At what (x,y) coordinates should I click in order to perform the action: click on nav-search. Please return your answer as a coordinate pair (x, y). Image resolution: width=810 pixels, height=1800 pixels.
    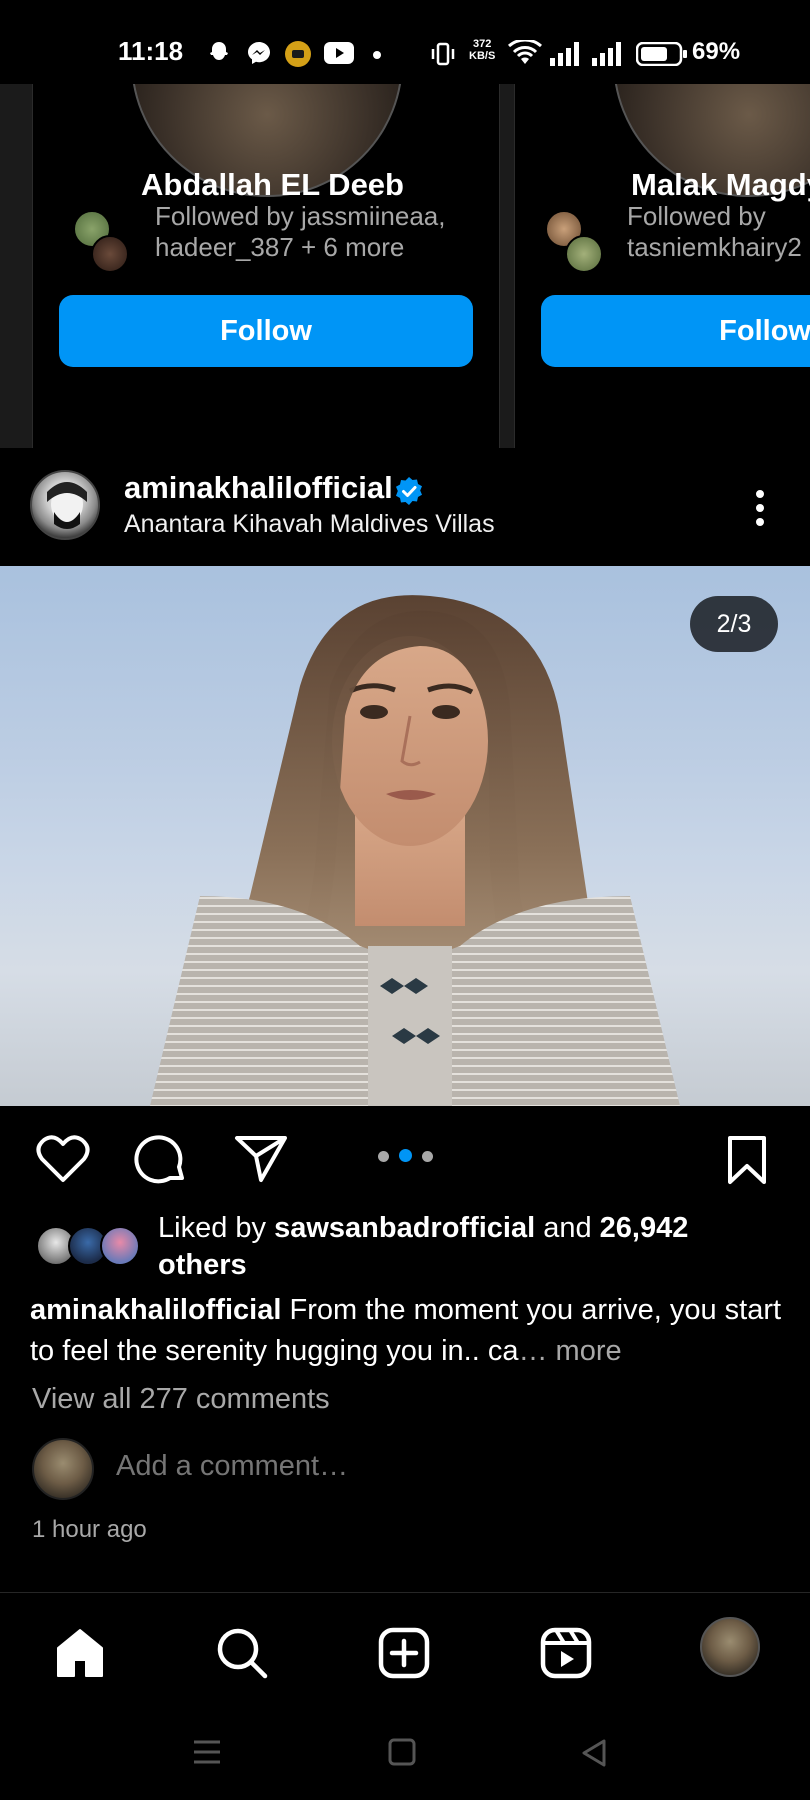
    Looking at the image, I should click on (242, 1653).